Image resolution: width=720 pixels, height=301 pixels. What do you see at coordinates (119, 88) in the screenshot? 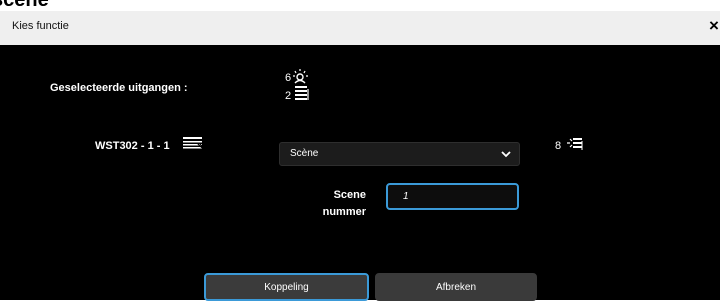
I see `selected-outputs-label: Geselecteerde uitgangen :` at bounding box center [119, 88].